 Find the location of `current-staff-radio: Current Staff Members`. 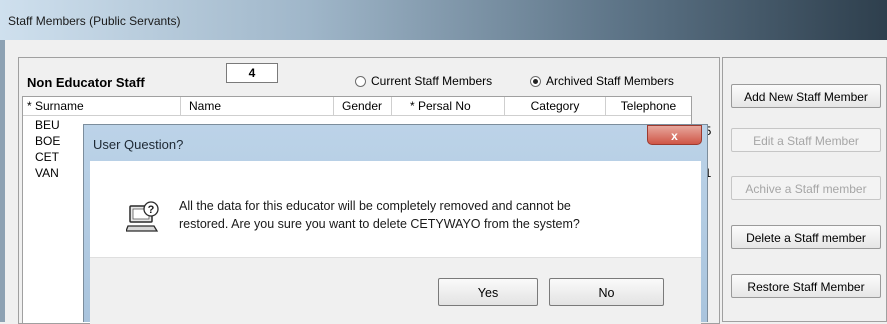

current-staff-radio: Current Staff Members is located at coordinates (423, 81).